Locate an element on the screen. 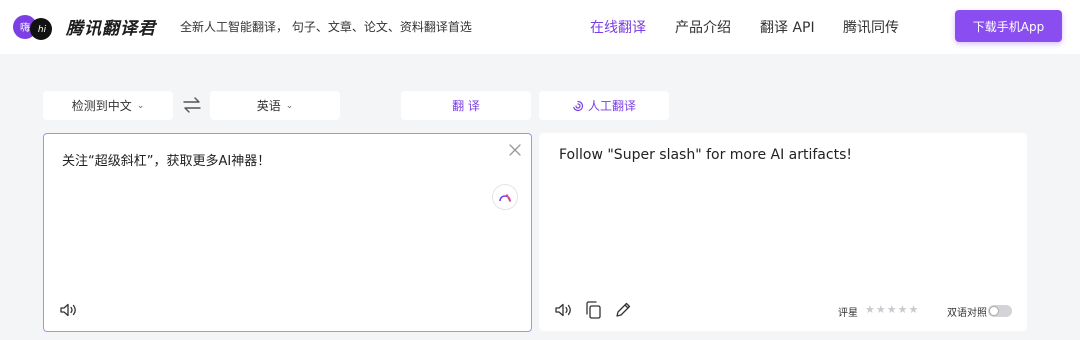  bilingual-label: 双语对照 is located at coordinates (967, 313).